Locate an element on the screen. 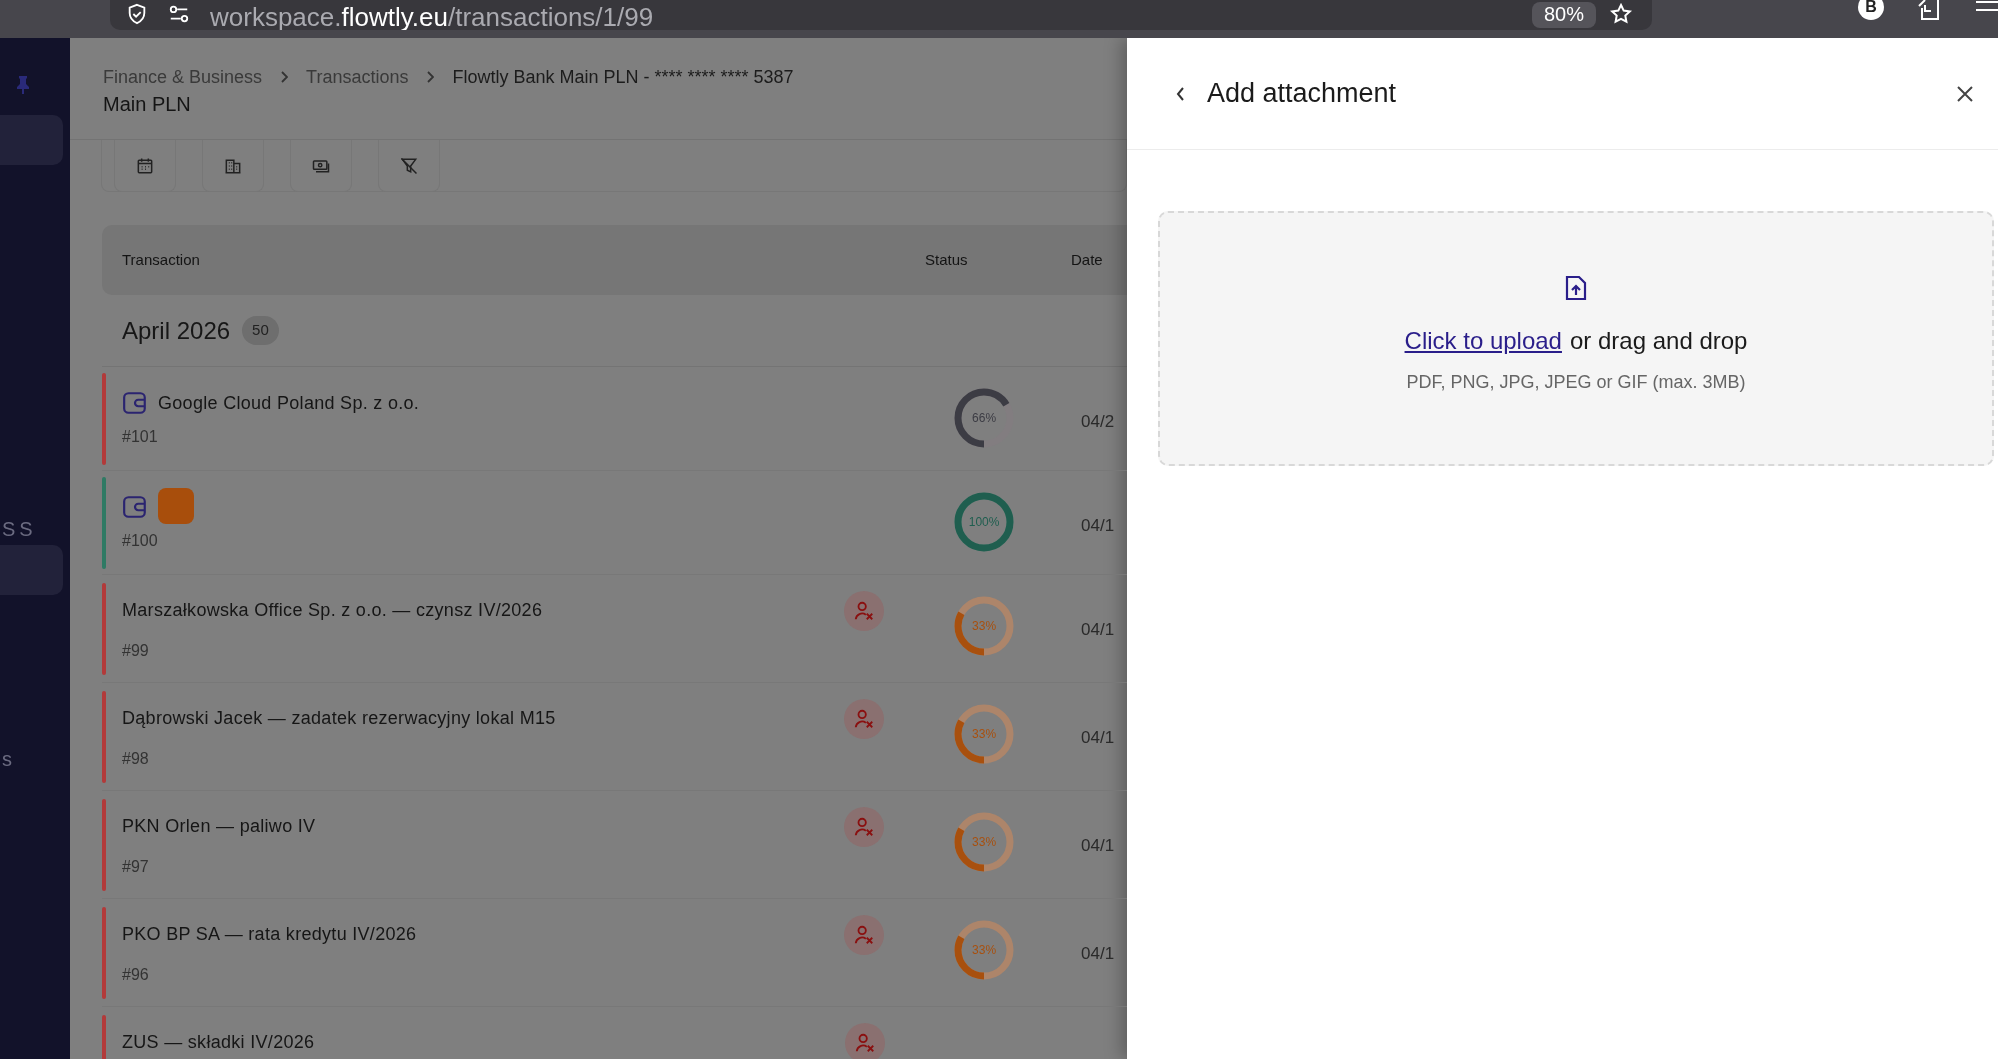 The width and height of the screenshot is (1998, 1059). column-header: Status is located at coordinates (997, 260).